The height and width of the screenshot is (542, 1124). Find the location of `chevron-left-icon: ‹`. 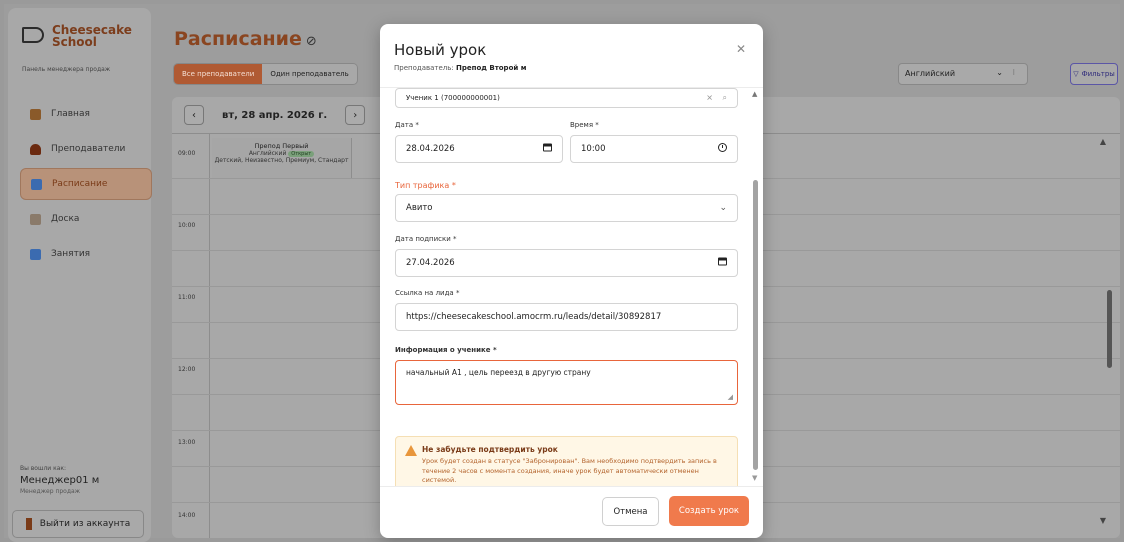

chevron-left-icon: ‹ is located at coordinates (194, 115).